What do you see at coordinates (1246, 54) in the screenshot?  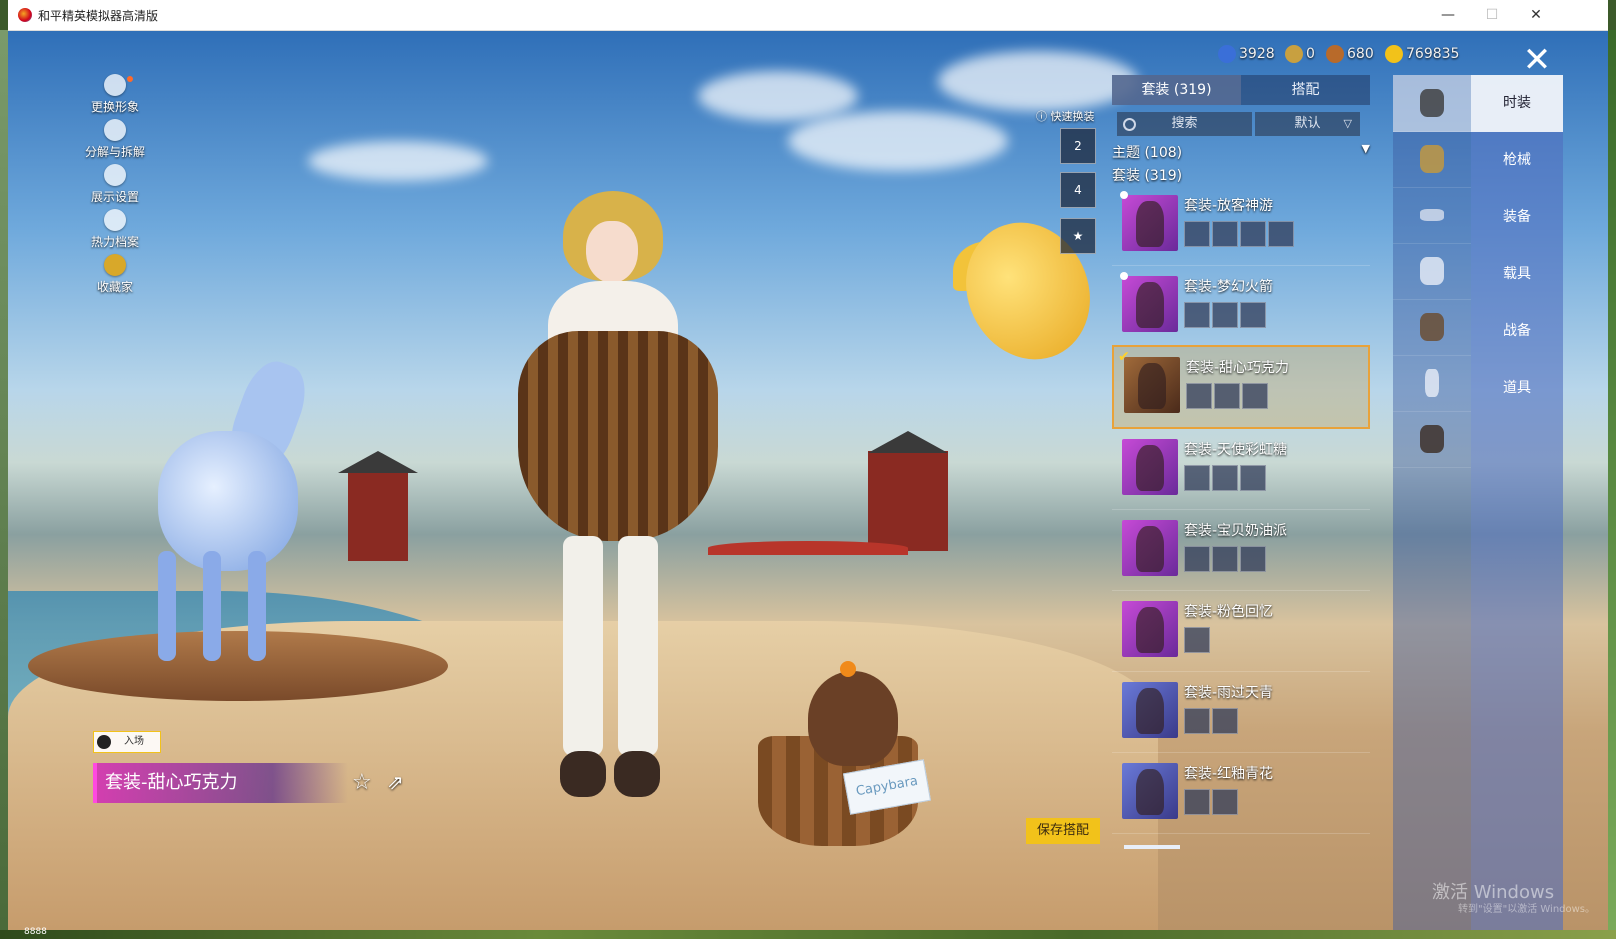 I see `currency-globe: 3928` at bounding box center [1246, 54].